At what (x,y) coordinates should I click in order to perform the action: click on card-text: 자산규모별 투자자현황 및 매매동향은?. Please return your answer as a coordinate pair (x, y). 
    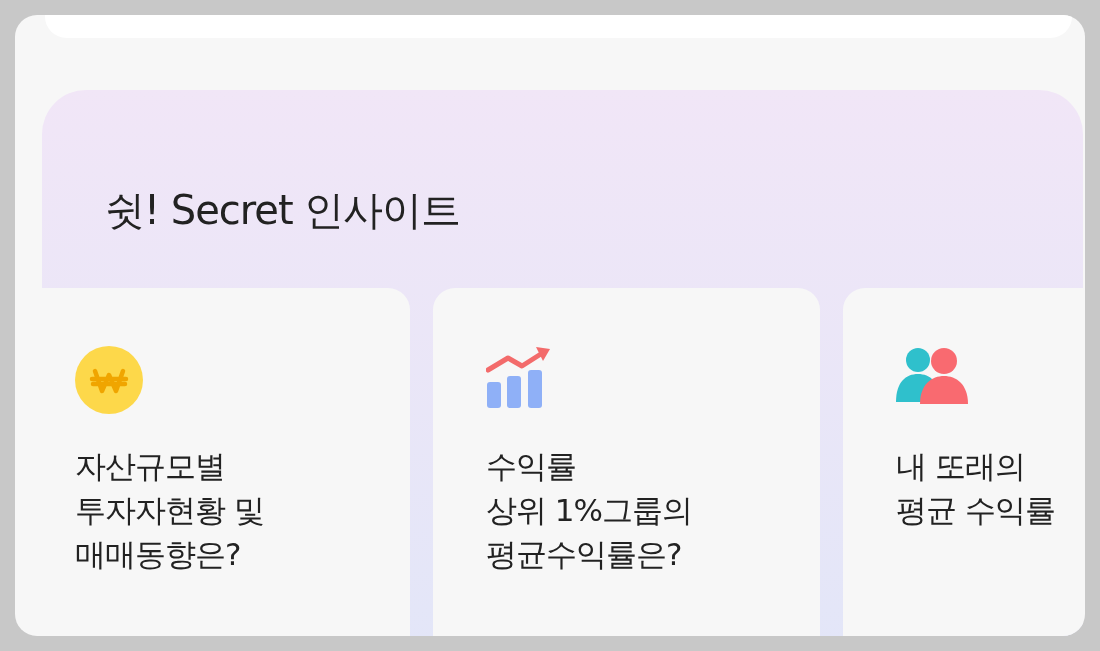
    Looking at the image, I should click on (170, 510).